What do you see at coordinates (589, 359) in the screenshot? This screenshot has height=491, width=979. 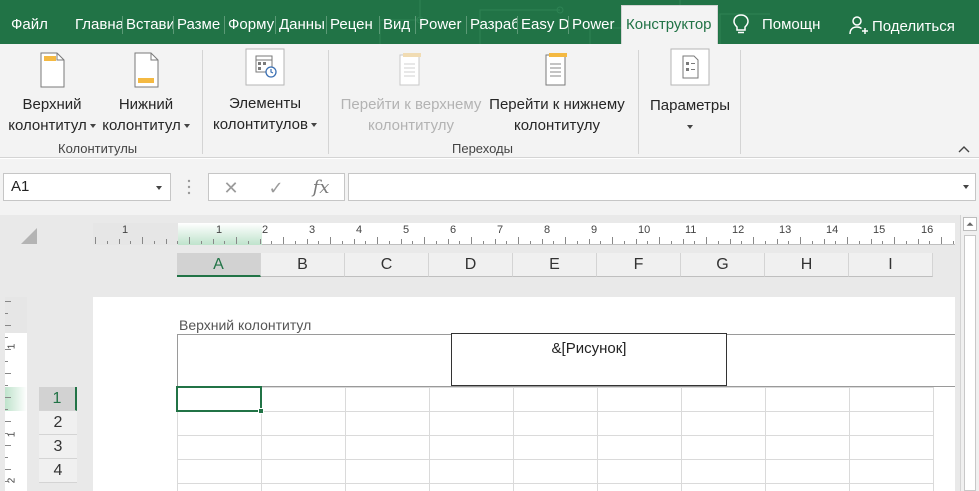 I see `header-center-section: &[Рисунок]` at bounding box center [589, 359].